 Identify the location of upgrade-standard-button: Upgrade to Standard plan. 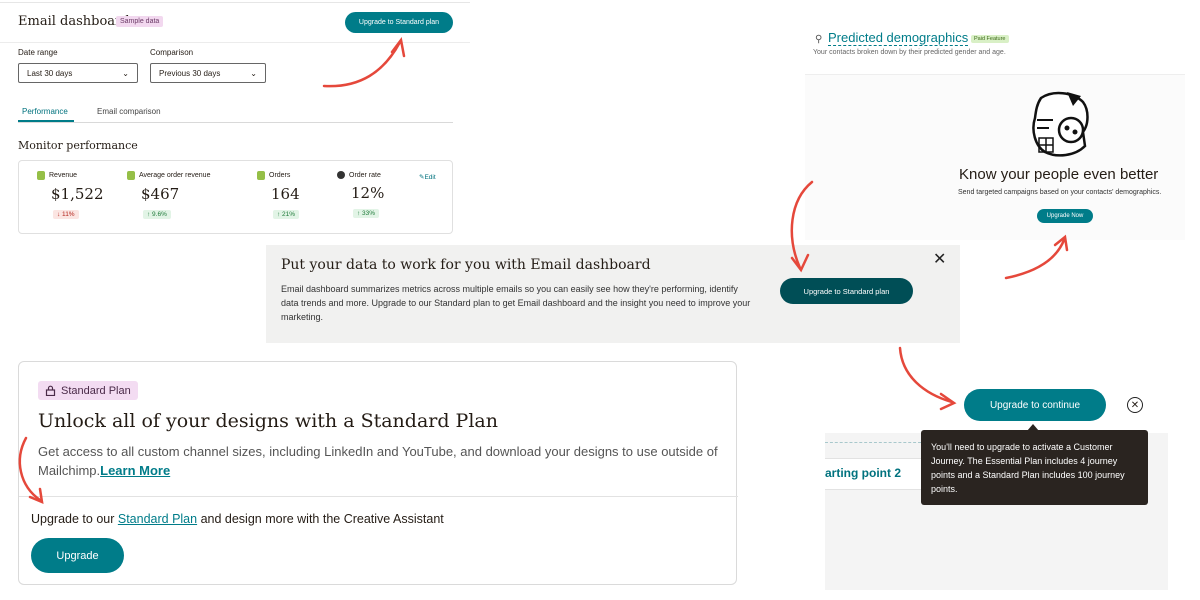
(399, 22).